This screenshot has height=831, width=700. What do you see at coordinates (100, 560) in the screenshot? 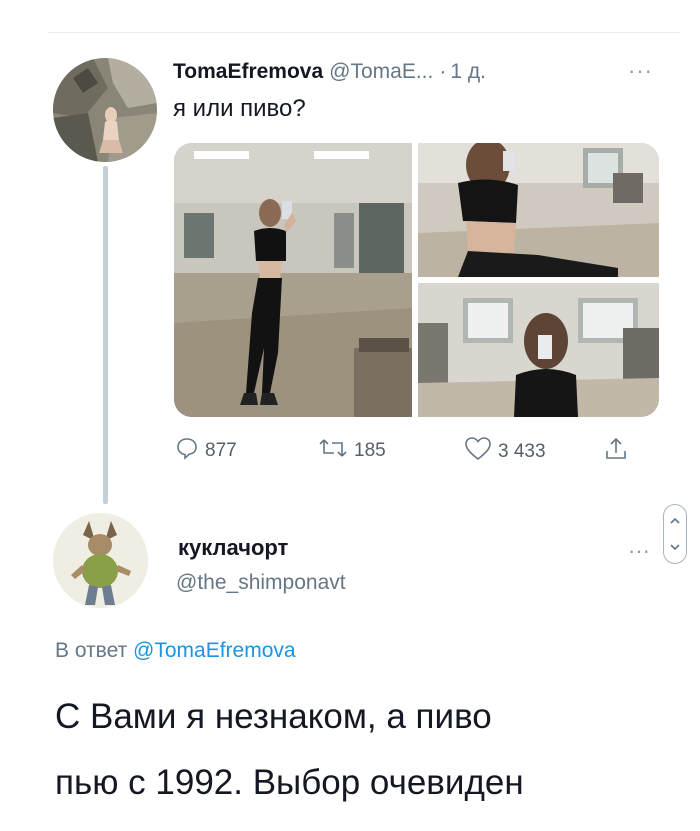
I see `reply-author-avatar` at bounding box center [100, 560].